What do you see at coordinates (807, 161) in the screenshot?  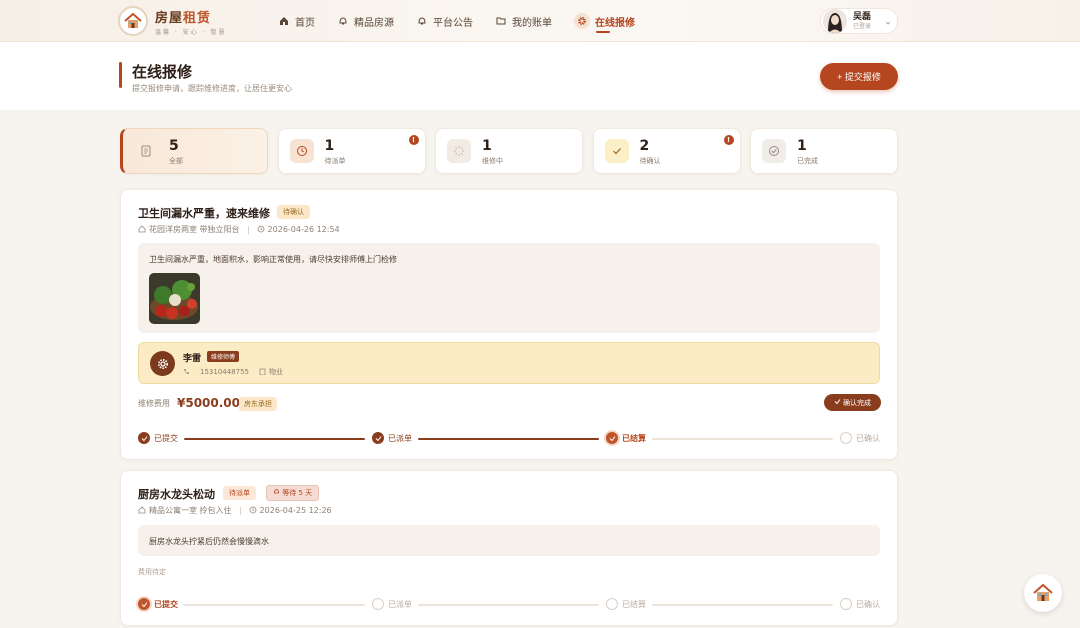 I see `stat-label: 已完成` at bounding box center [807, 161].